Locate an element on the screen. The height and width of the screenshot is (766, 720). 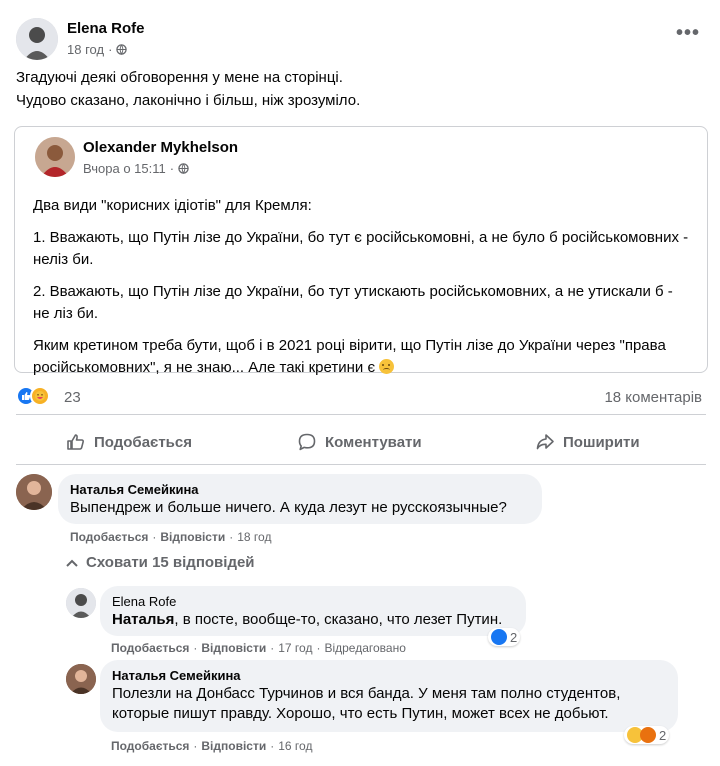
angry-reaction-icon is located at coordinates (648, 735).